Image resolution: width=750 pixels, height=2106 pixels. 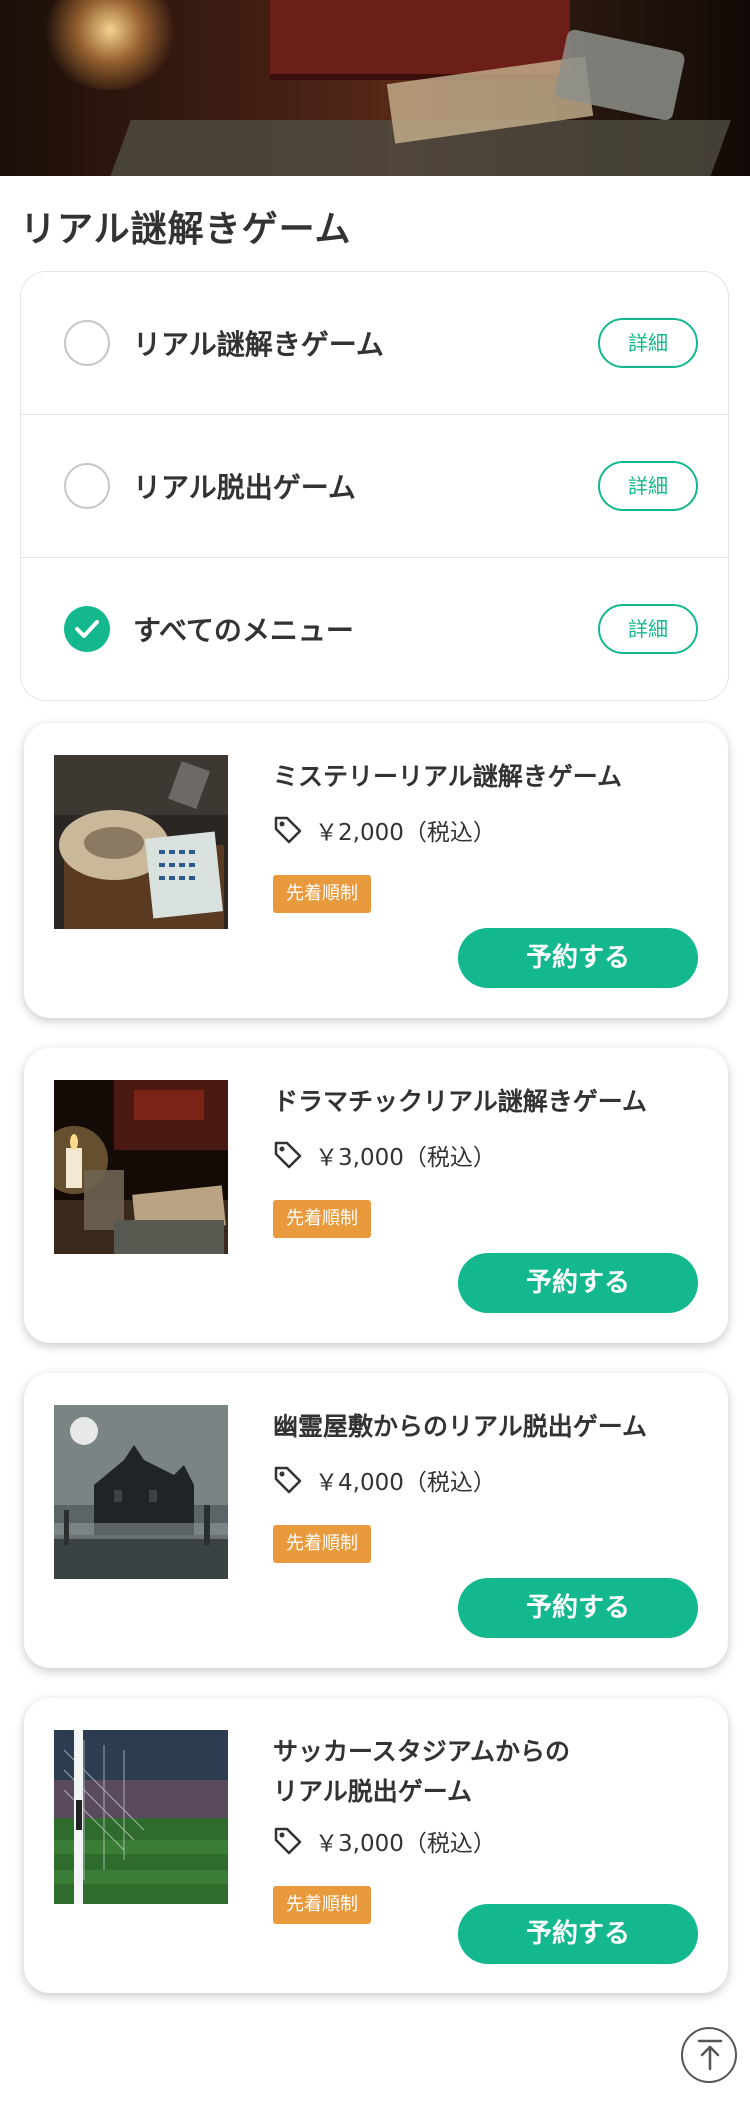 I want to click on scroll-to-top-button, so click(x=709, y=2055).